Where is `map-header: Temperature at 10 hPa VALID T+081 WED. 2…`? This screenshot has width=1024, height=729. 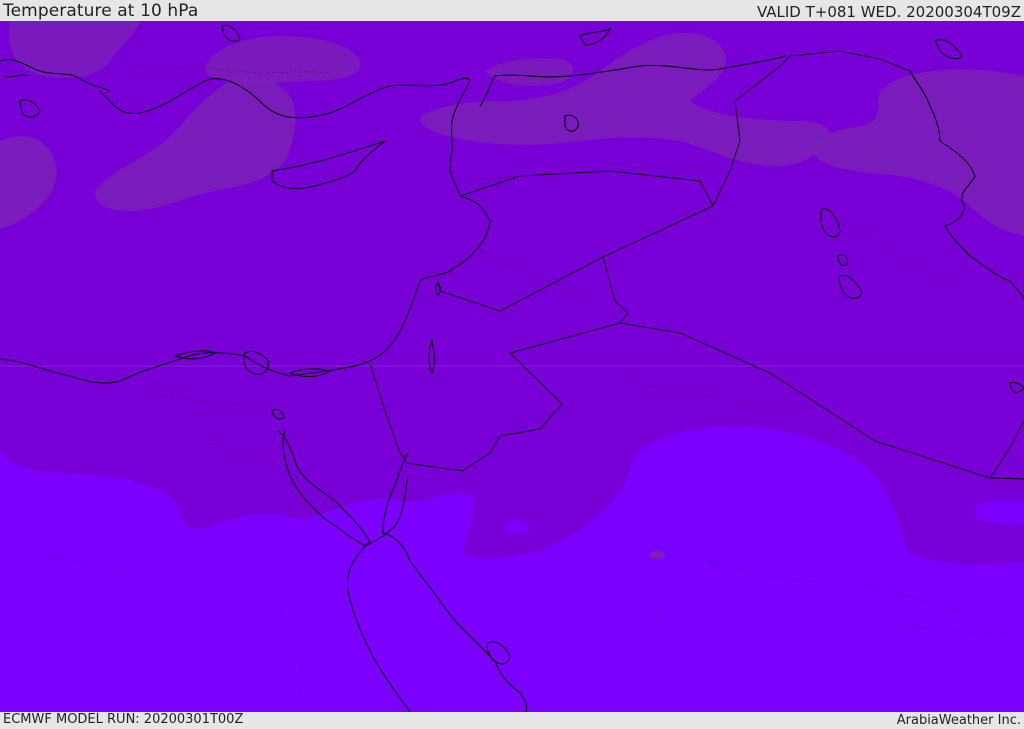
map-header: Temperature at 10 hPa VALID T+081 WED. 2… is located at coordinates (512, 10).